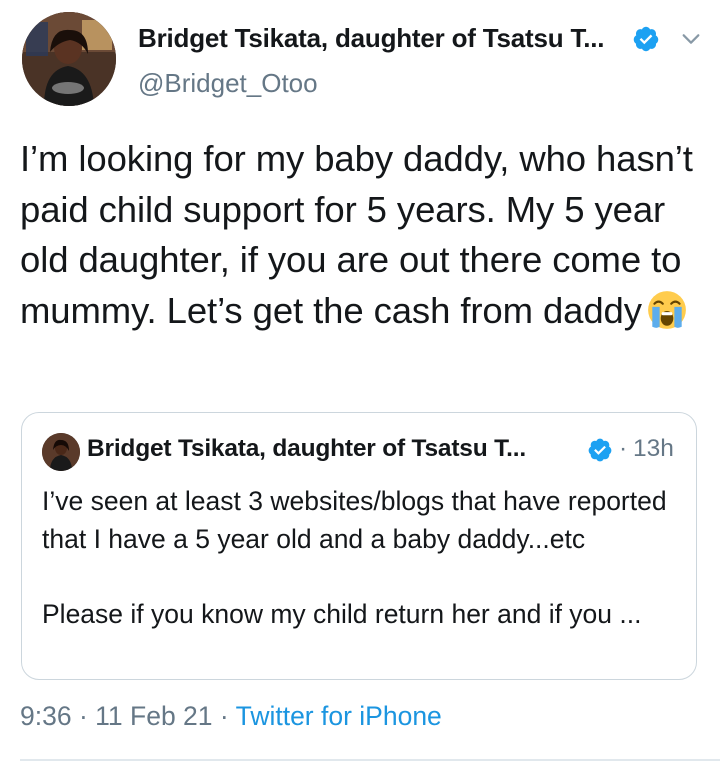 Image resolution: width=720 pixels, height=774 pixels. What do you see at coordinates (339, 716) in the screenshot?
I see `tweet-source-link: Twitter for iPhone` at bounding box center [339, 716].